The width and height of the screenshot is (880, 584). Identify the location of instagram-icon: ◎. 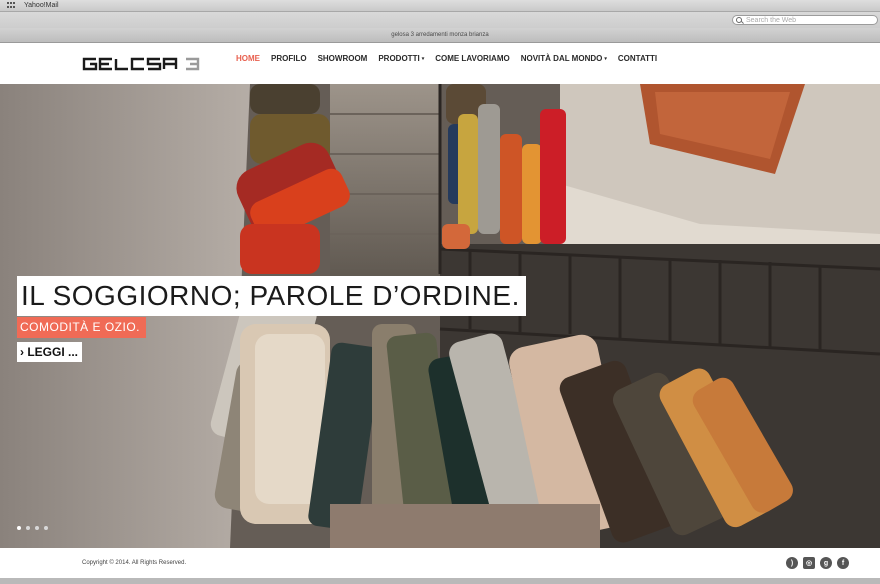
(809, 563).